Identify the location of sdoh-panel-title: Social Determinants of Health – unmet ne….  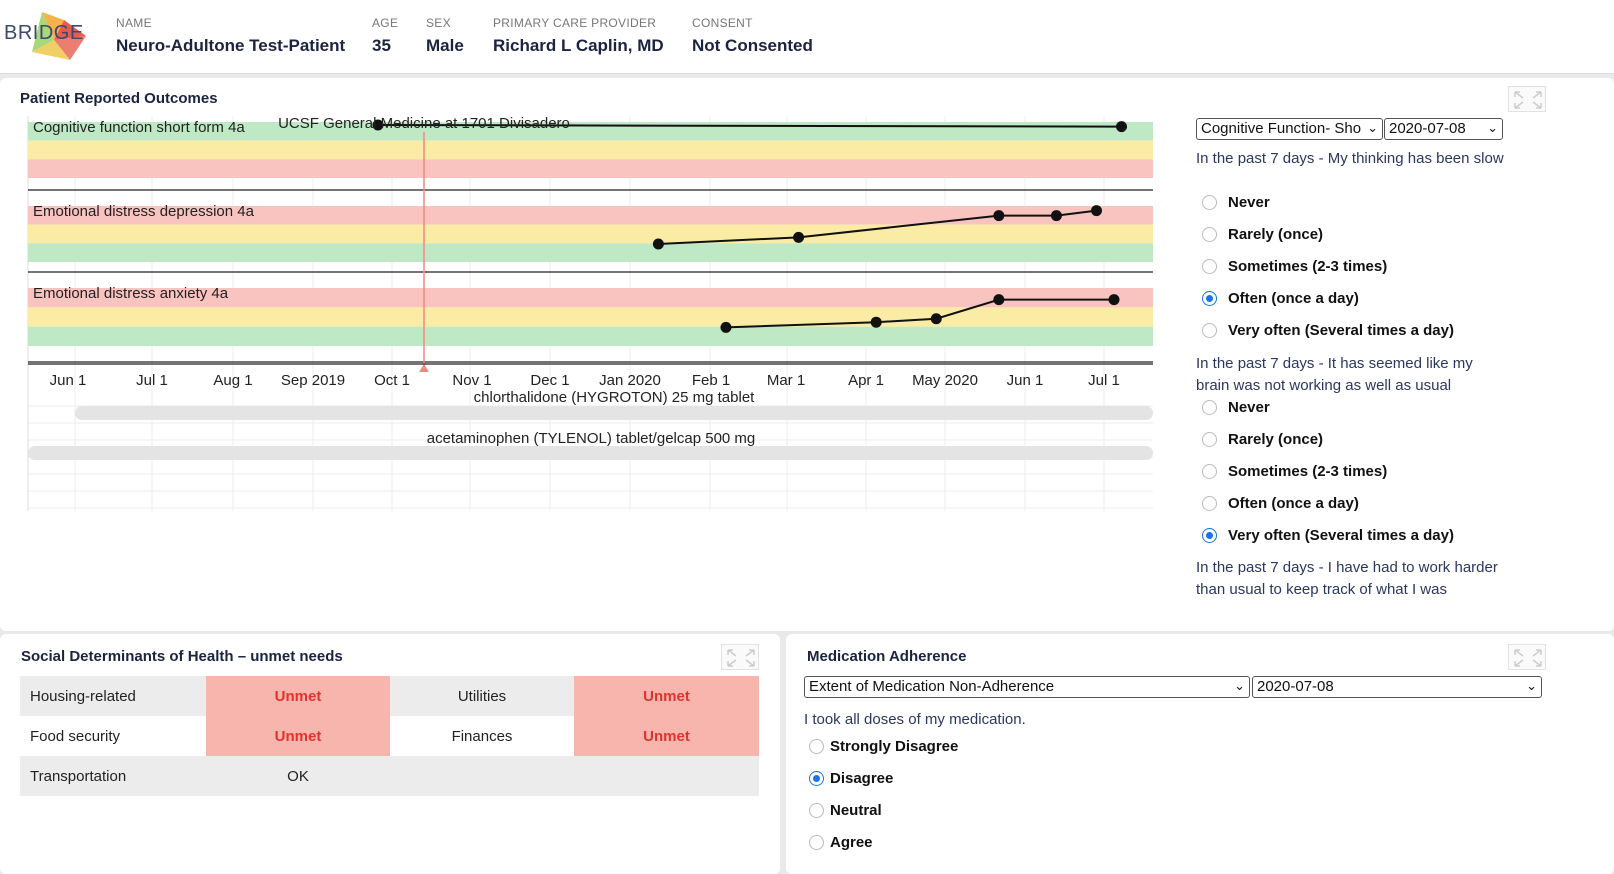
(182, 656).